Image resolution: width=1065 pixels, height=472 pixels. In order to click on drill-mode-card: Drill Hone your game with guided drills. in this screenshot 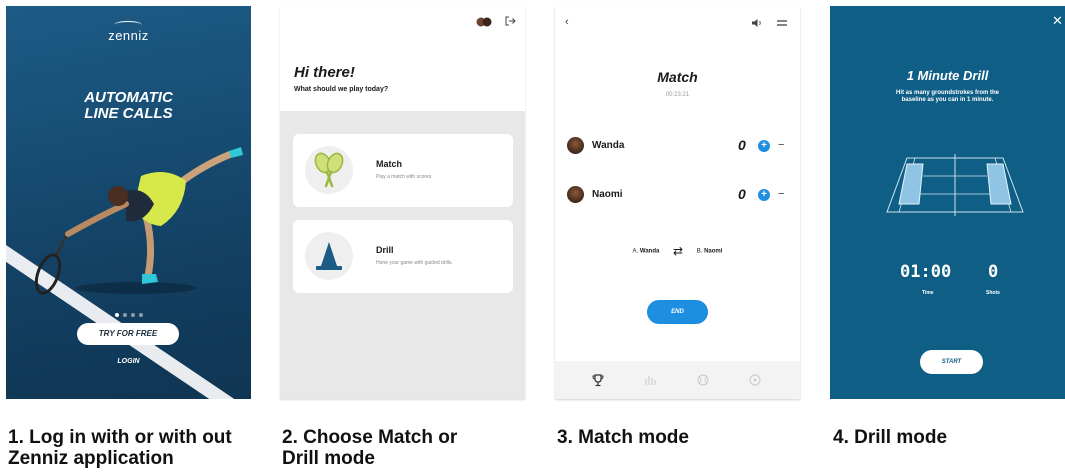, I will do `click(403, 256)`.